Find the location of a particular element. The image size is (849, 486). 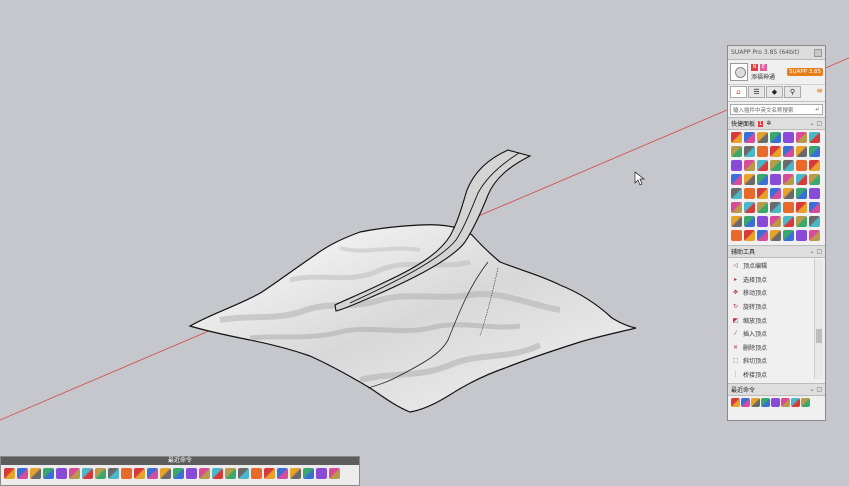

recent-commands-header: 最近命令 ⌄ ▢ is located at coordinates (776, 389).